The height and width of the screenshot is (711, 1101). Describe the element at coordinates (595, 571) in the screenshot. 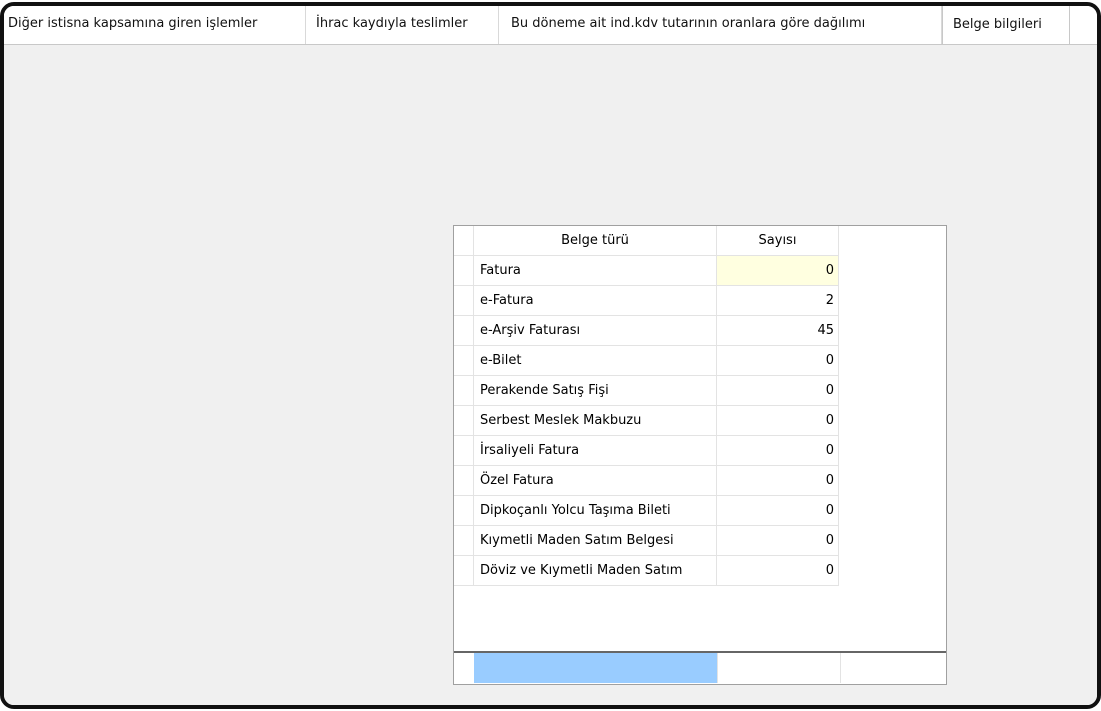

I see `belge-turu-cell: Döviz ve Kıymetli Maden Satım` at that location.